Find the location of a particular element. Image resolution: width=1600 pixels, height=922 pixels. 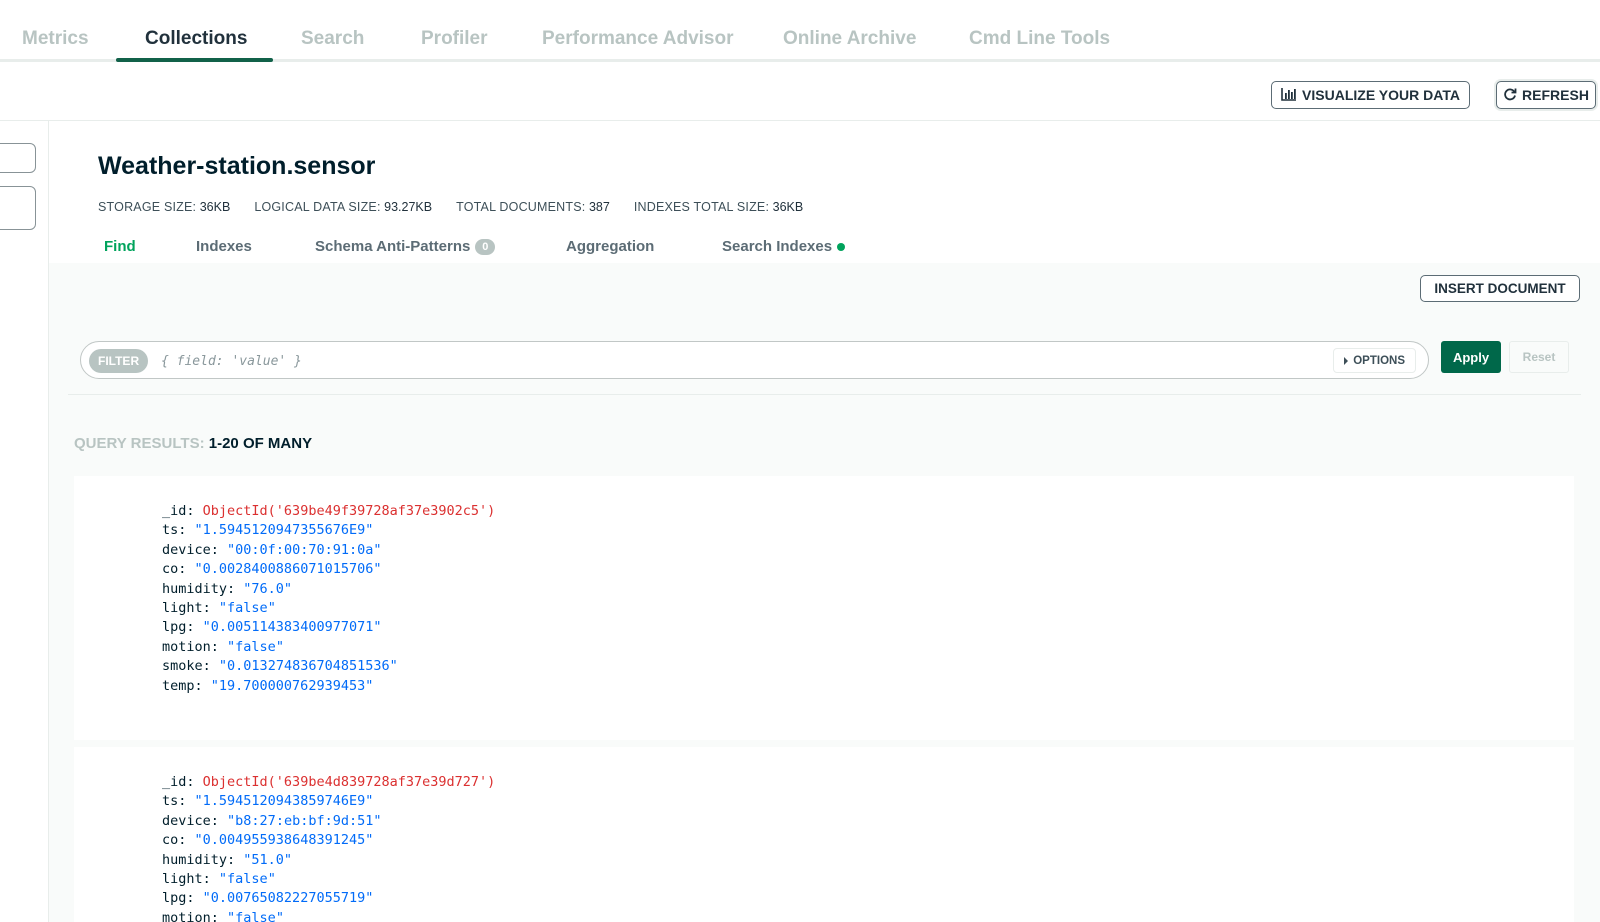

options-button: OPTIONS is located at coordinates (1374, 360).